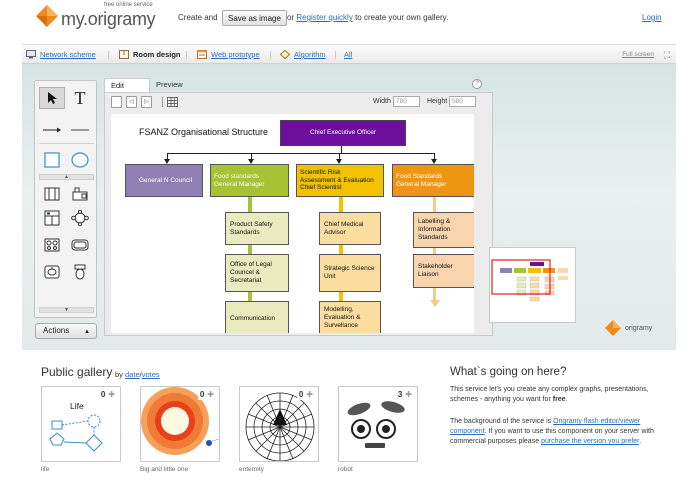  I want to click on gallery-card-label: robot, so click(345, 469).